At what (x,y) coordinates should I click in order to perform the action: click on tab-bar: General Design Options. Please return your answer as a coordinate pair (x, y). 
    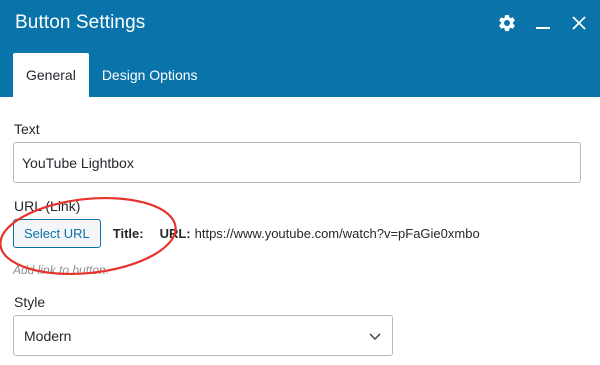
    Looking at the image, I should click on (112, 75).